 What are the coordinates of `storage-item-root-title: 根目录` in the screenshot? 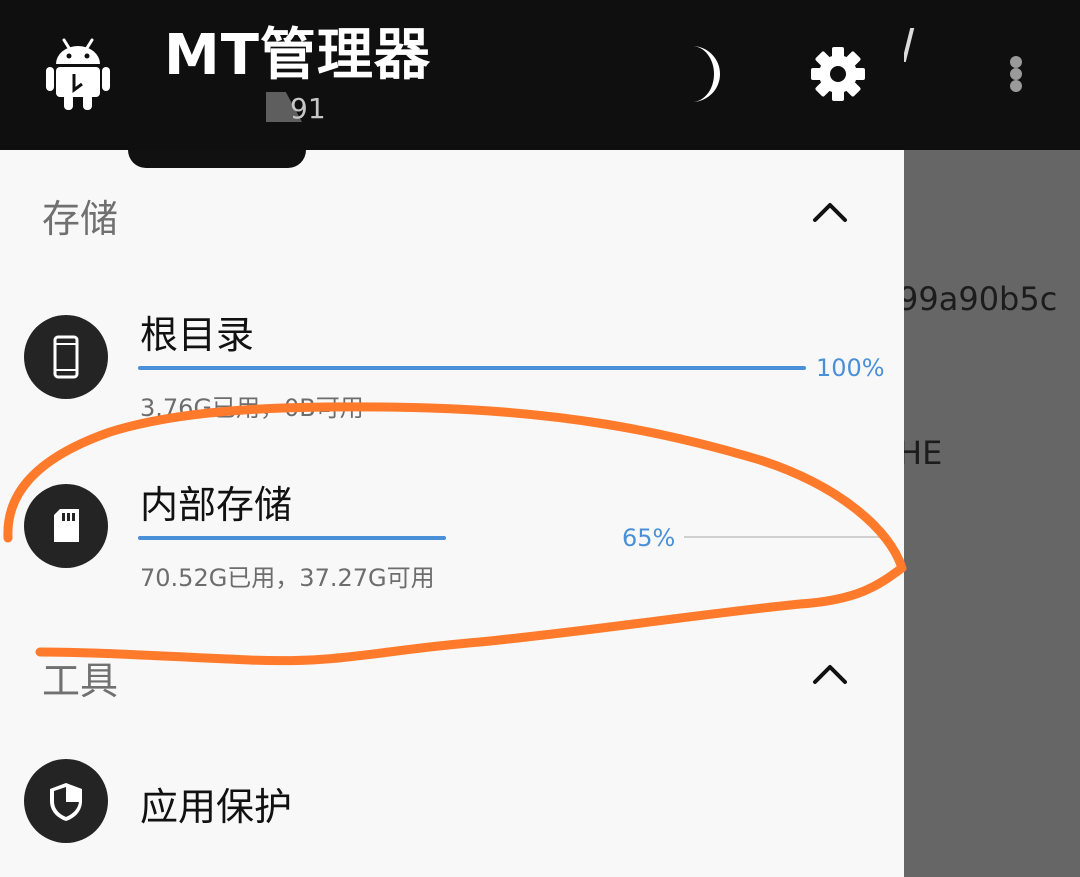 It's located at (197, 331).